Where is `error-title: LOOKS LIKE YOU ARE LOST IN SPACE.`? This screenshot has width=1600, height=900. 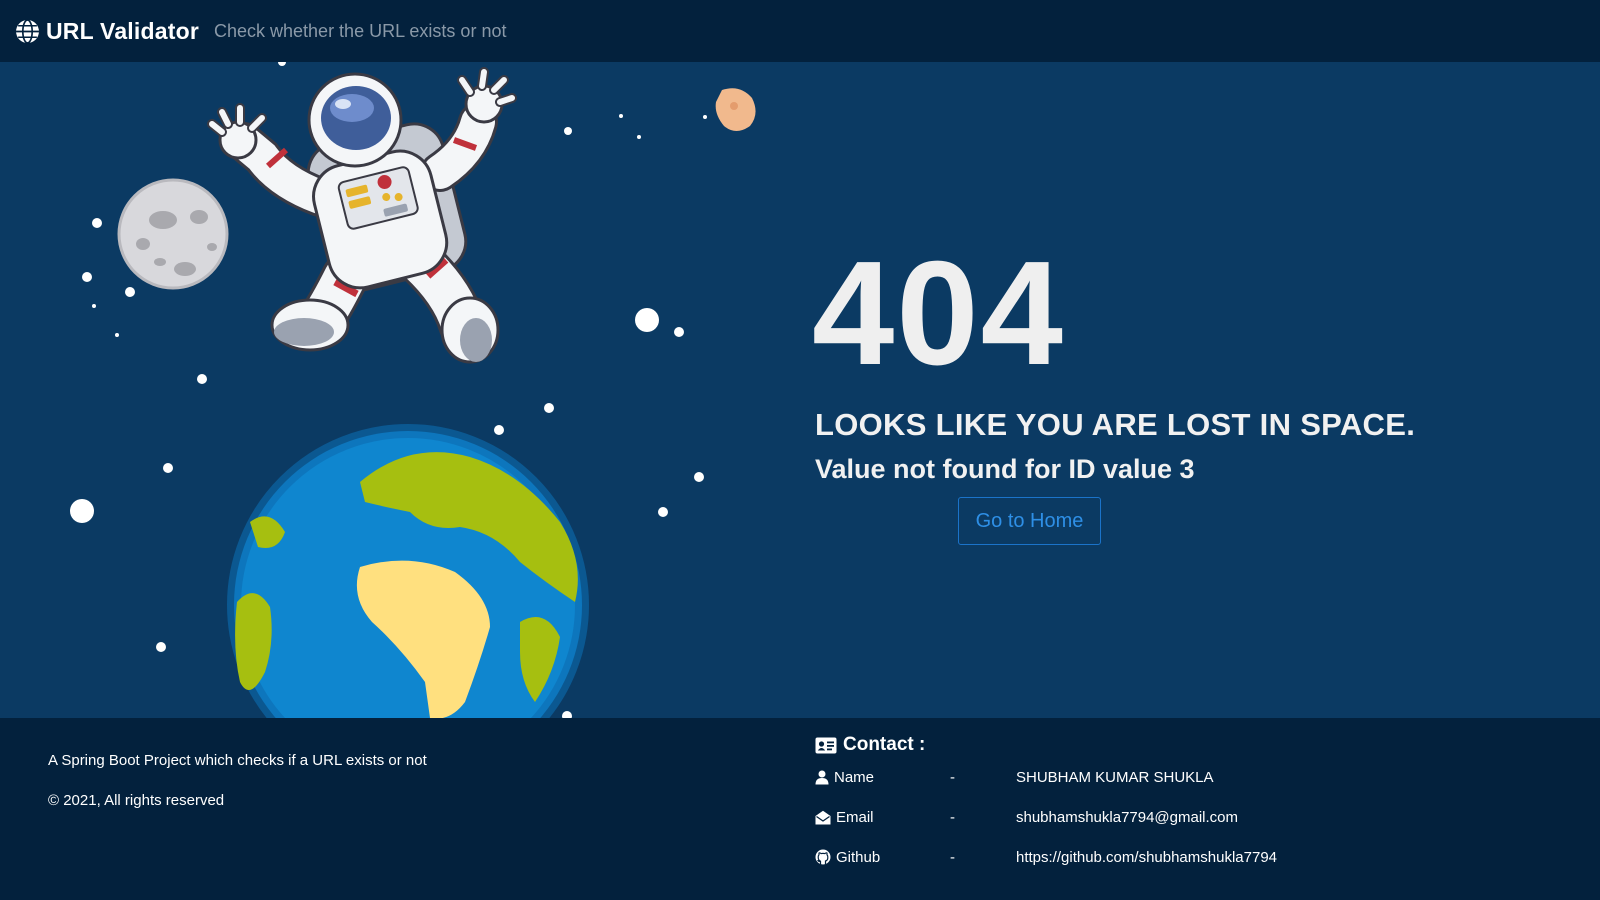 error-title: LOOKS LIKE YOU ARE LOST IN SPACE. is located at coordinates (1115, 424).